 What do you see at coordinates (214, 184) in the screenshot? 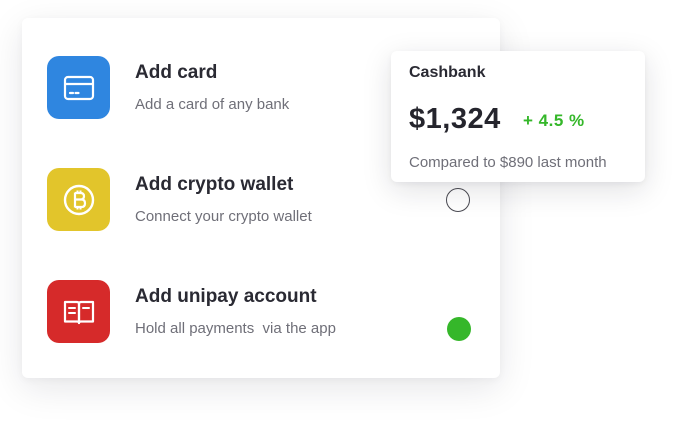
I see `option-title: Add crypto wallet` at bounding box center [214, 184].